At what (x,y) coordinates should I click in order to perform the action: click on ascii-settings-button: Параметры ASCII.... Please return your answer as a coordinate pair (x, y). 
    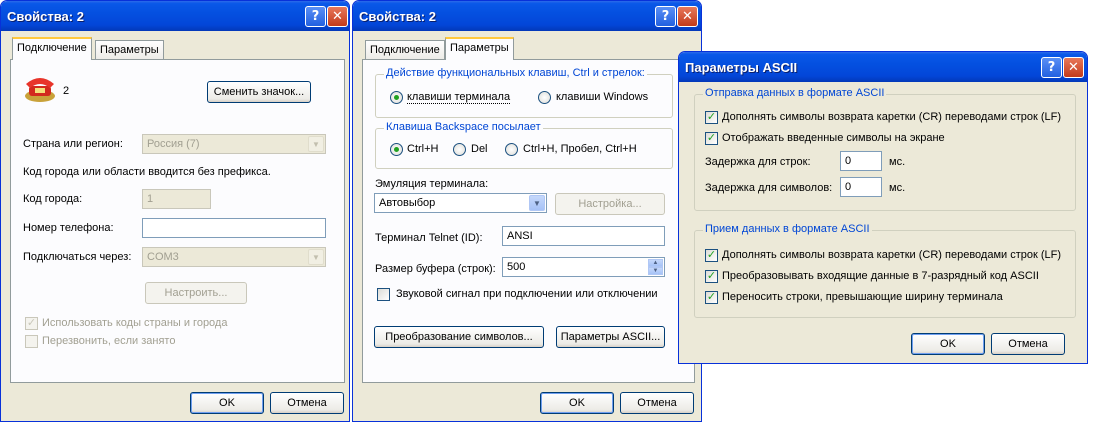
    Looking at the image, I should click on (610, 337).